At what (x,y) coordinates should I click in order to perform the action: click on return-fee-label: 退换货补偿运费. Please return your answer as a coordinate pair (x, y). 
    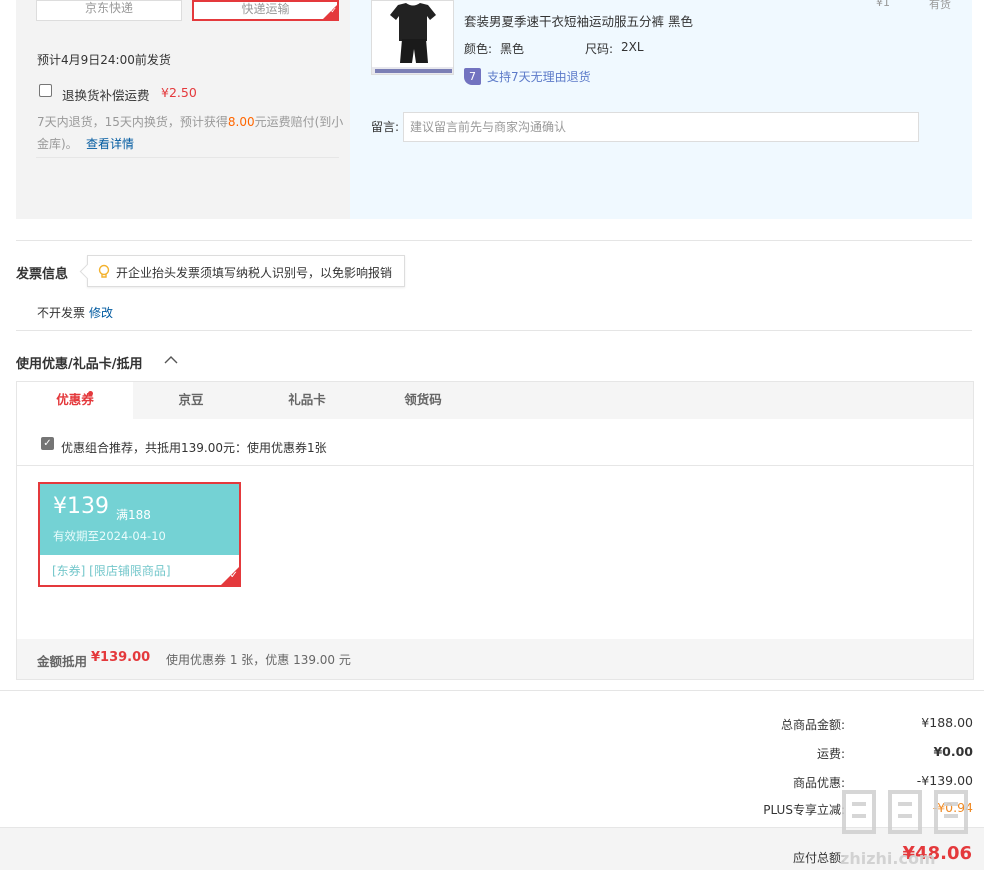
    Looking at the image, I should click on (106, 95).